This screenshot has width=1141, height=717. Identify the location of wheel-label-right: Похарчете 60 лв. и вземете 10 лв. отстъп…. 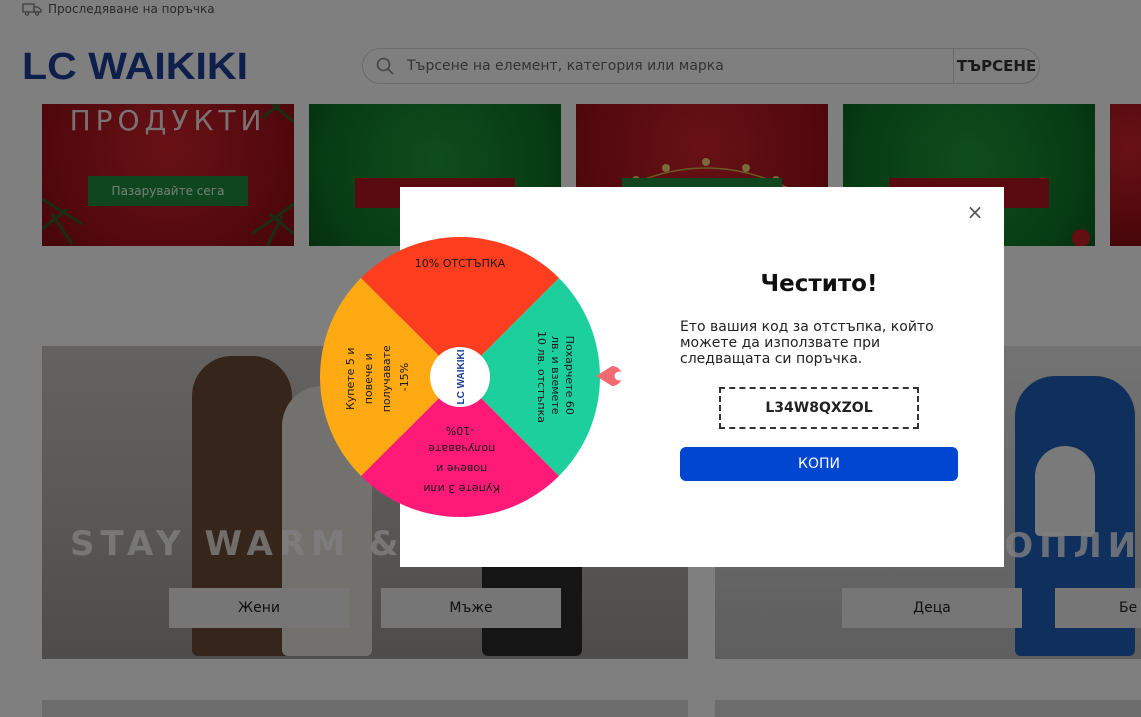
(555, 377).